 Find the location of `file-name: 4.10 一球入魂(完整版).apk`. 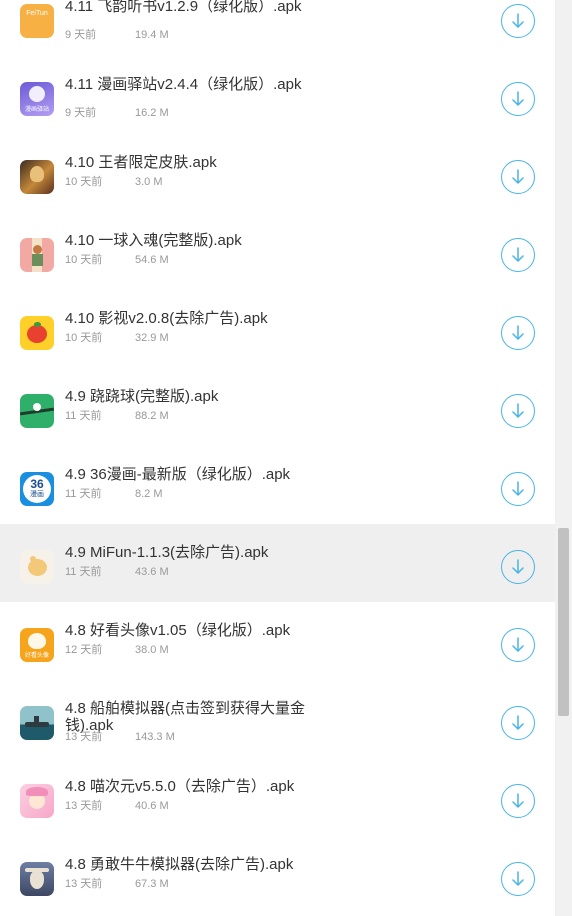

file-name: 4.10 一球入魂(完整版).apk is located at coordinates (190, 240).